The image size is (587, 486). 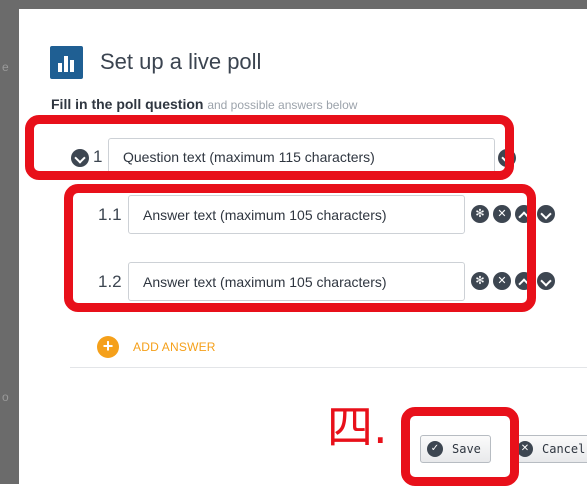 I want to click on background-fragment: e, so click(x=5, y=67).